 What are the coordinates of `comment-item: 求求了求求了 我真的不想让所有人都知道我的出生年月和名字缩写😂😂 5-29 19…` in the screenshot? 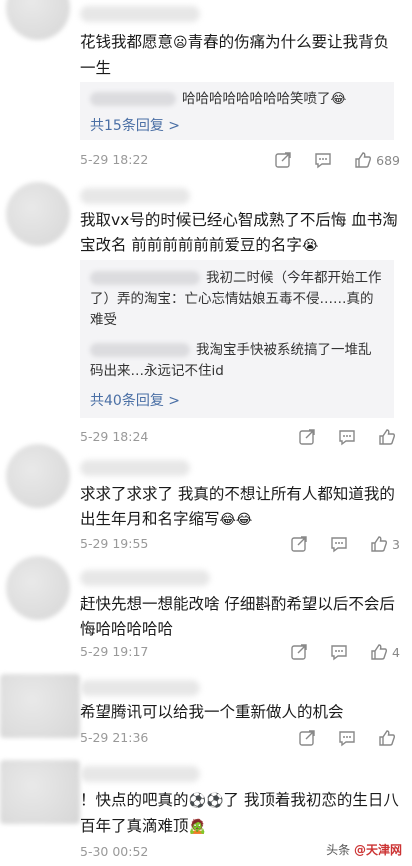 It's located at (206, 499).